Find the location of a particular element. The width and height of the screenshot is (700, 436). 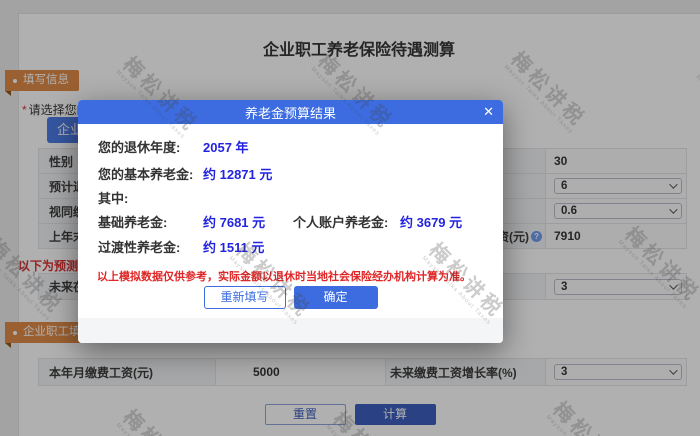

close-icon: ✕ is located at coordinates (488, 112).